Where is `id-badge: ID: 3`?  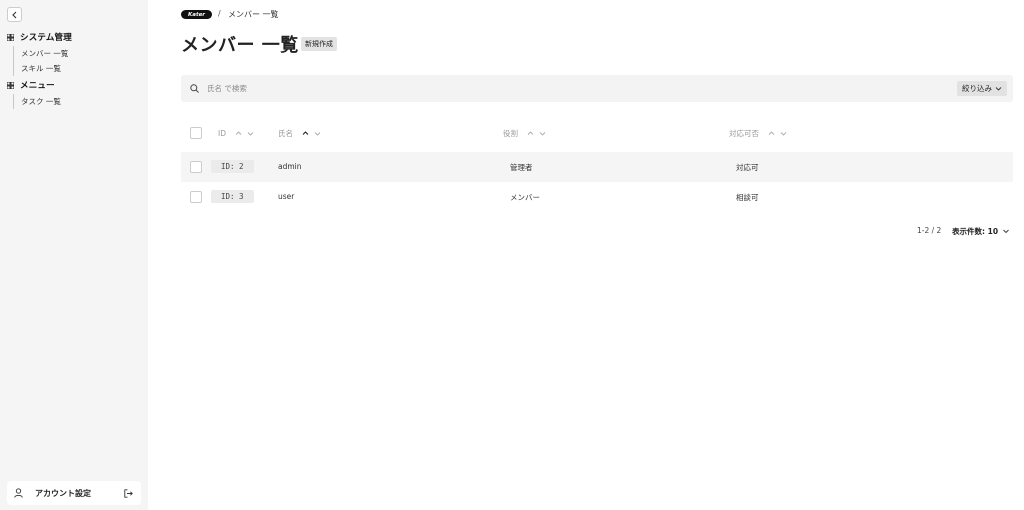
id-badge: ID: 3 is located at coordinates (232, 196).